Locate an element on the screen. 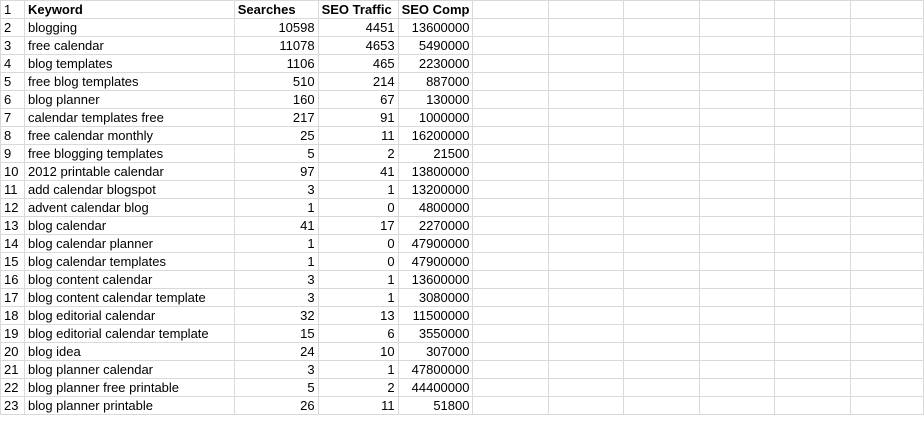 The height and width of the screenshot is (428, 924). row-number: 13 is located at coordinates (12, 225).